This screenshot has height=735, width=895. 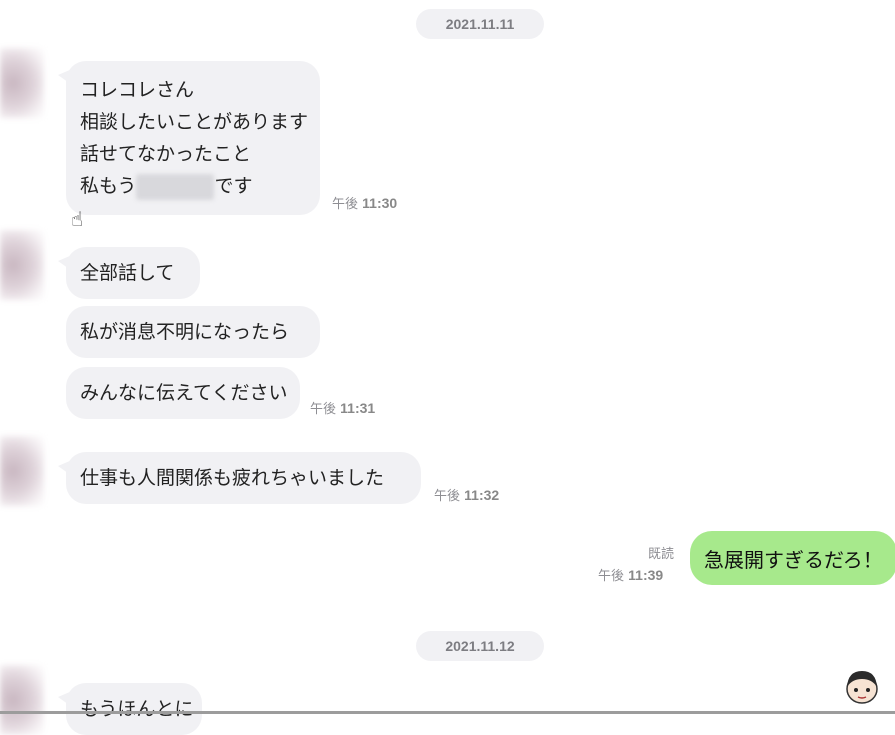 I want to click on message-text: 全部話して, so click(x=127, y=273).